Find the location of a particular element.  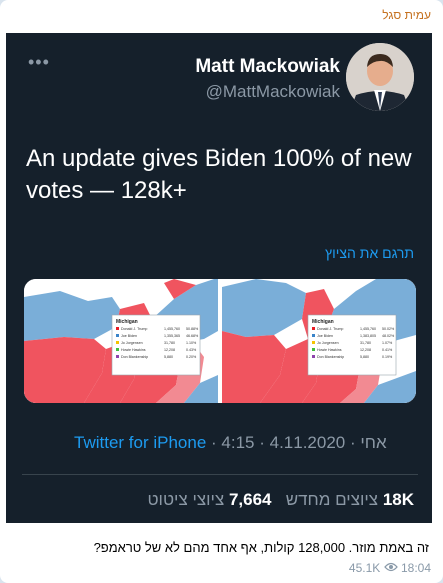

tweet-source: Twitter for iPhone is located at coordinates (140, 442).